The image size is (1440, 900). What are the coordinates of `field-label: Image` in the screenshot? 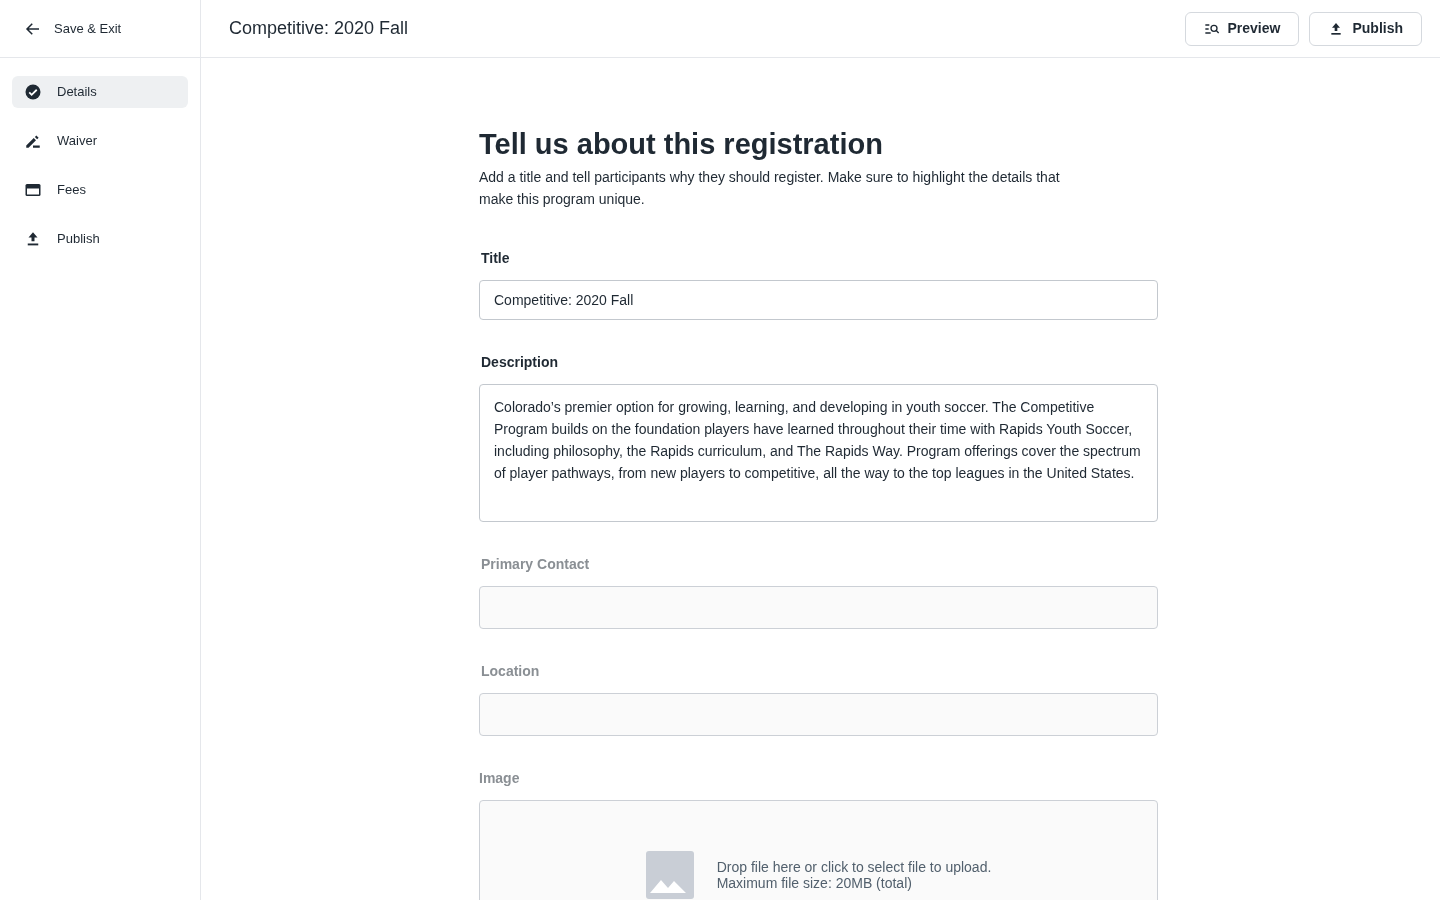 It's located at (500, 778).